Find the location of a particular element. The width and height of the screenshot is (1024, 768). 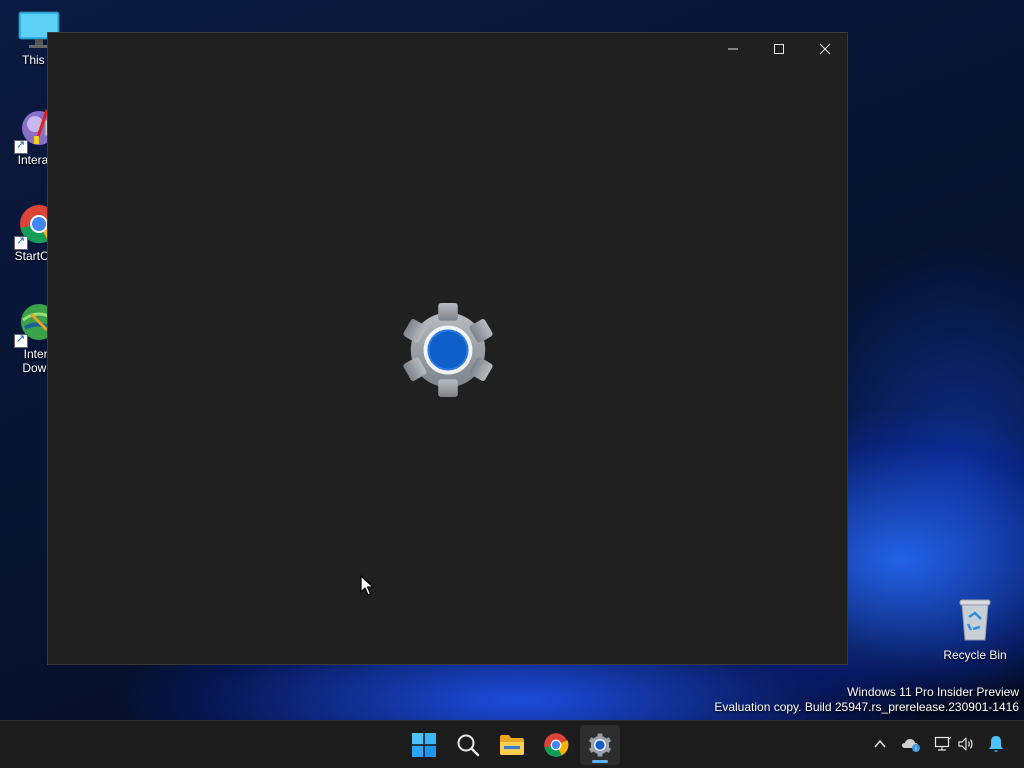

maximize-icon is located at coordinates (779, 49).